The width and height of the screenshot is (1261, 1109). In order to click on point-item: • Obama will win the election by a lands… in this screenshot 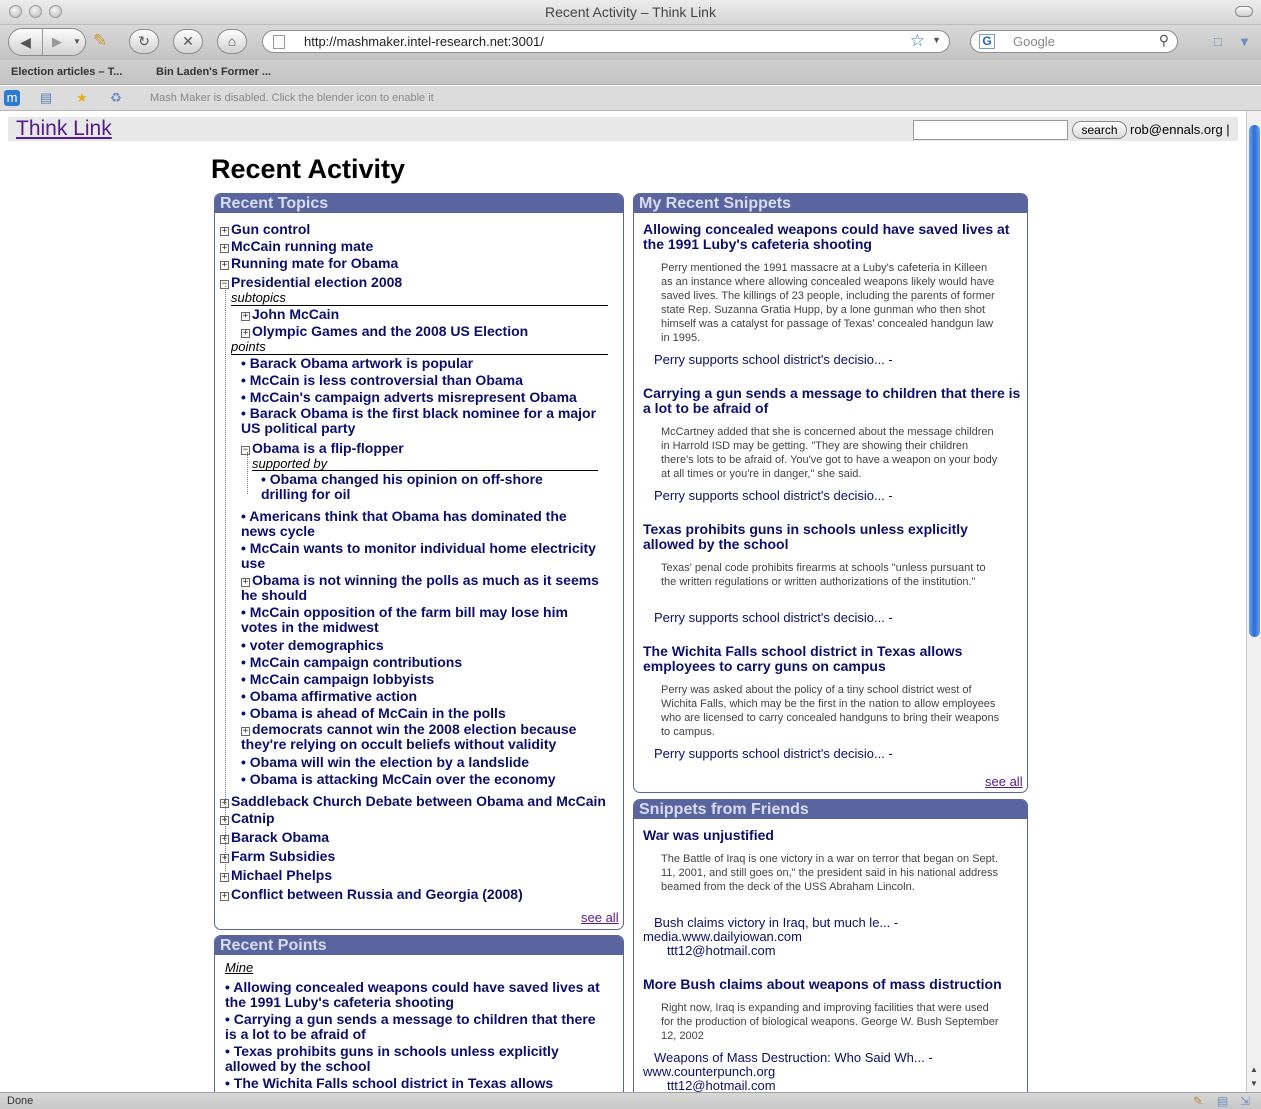, I will do `click(385, 762)`.